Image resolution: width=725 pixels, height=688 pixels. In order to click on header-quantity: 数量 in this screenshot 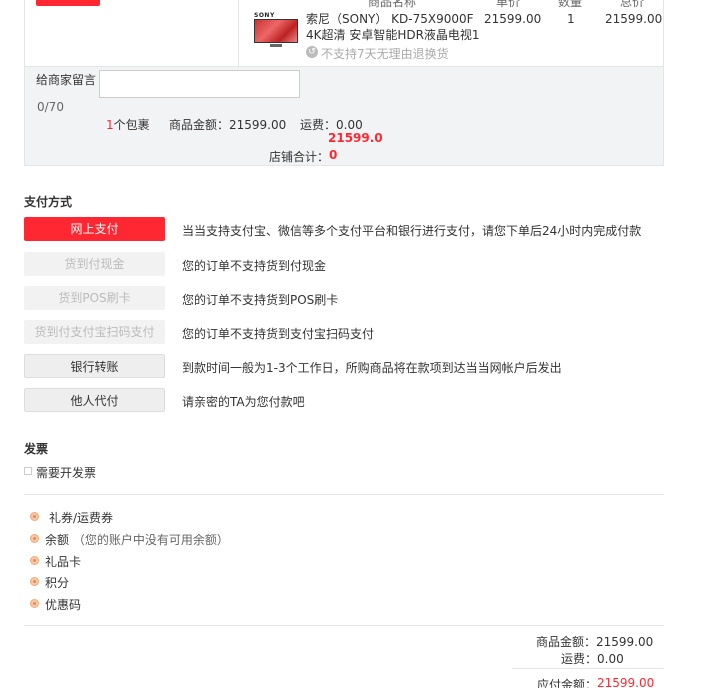, I will do `click(570, 4)`.